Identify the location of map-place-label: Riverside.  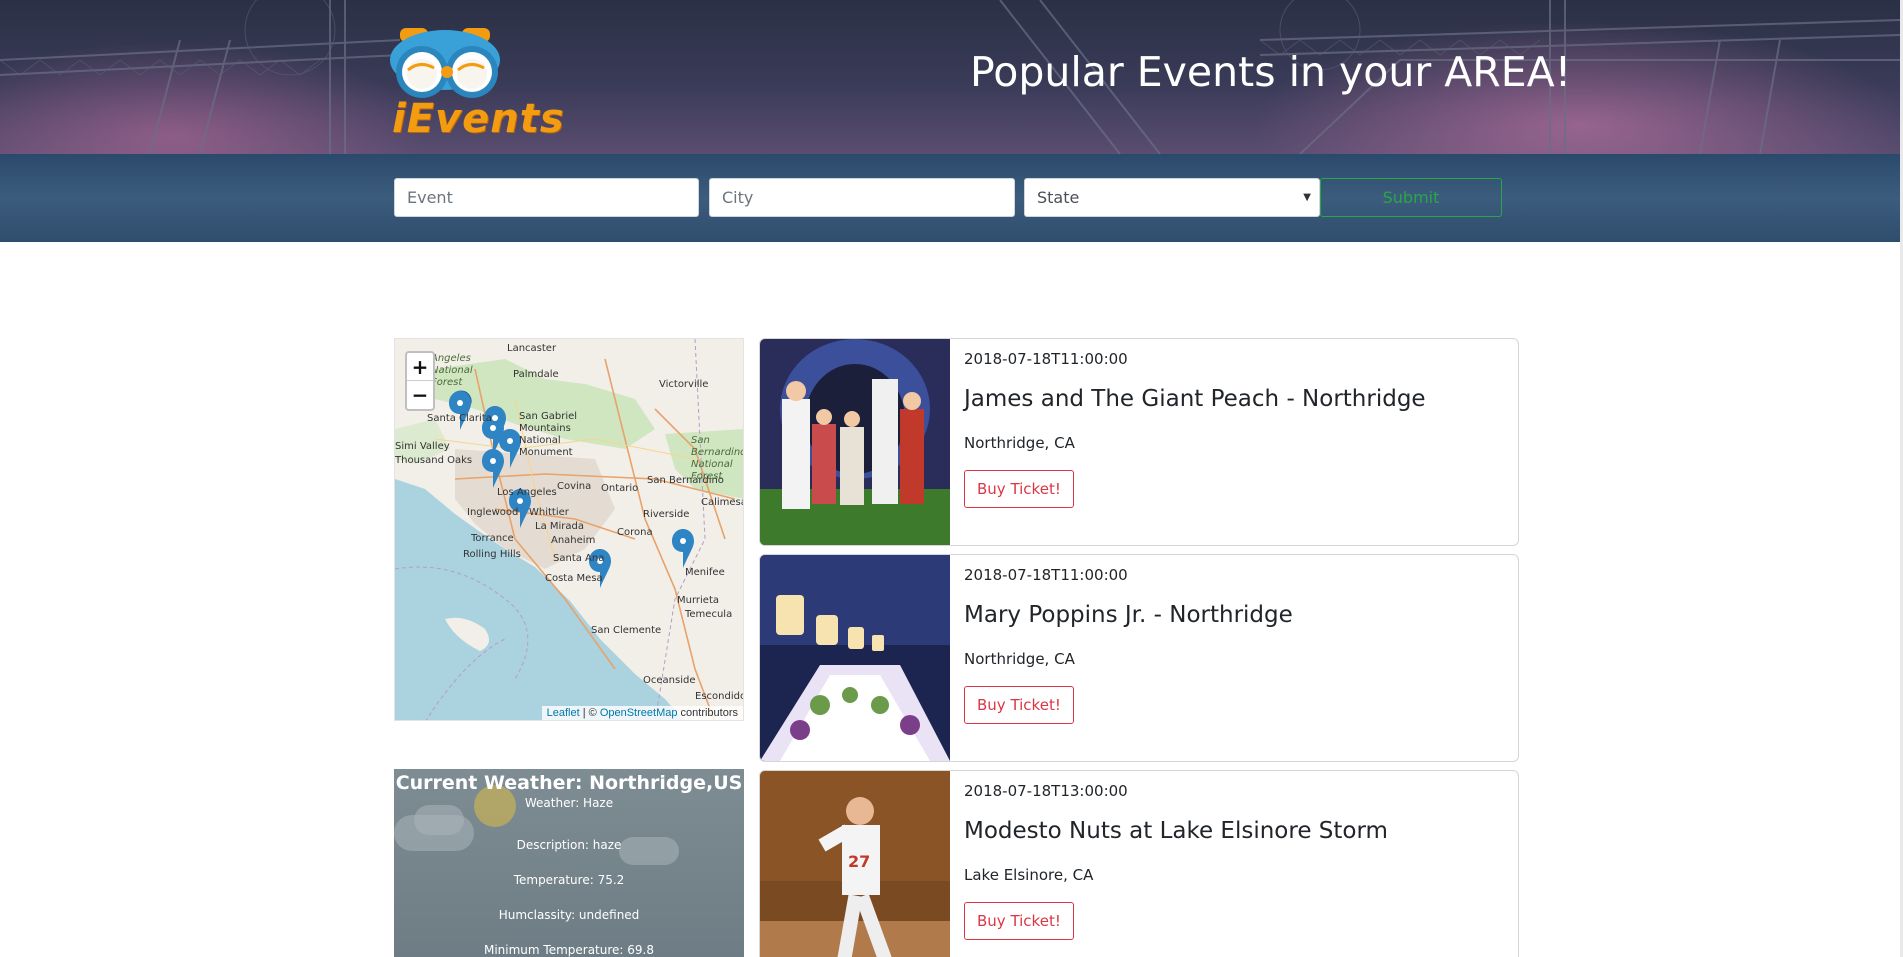
(666, 514).